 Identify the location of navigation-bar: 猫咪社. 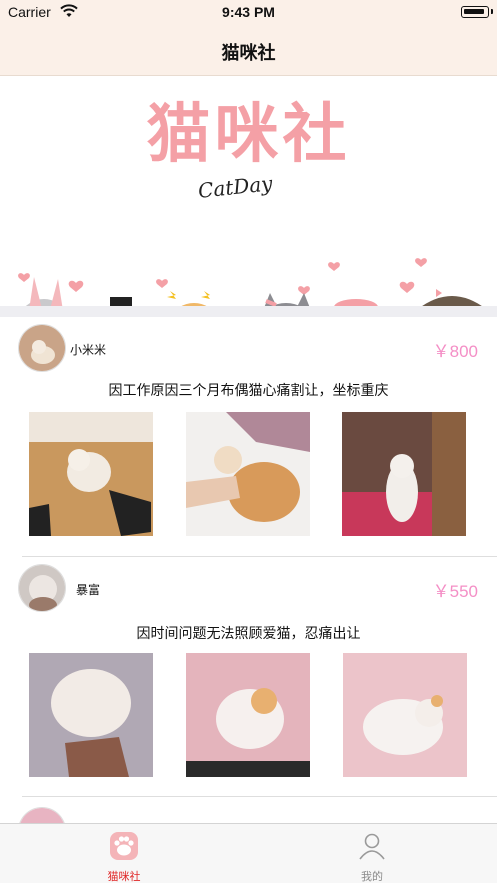
(248, 51).